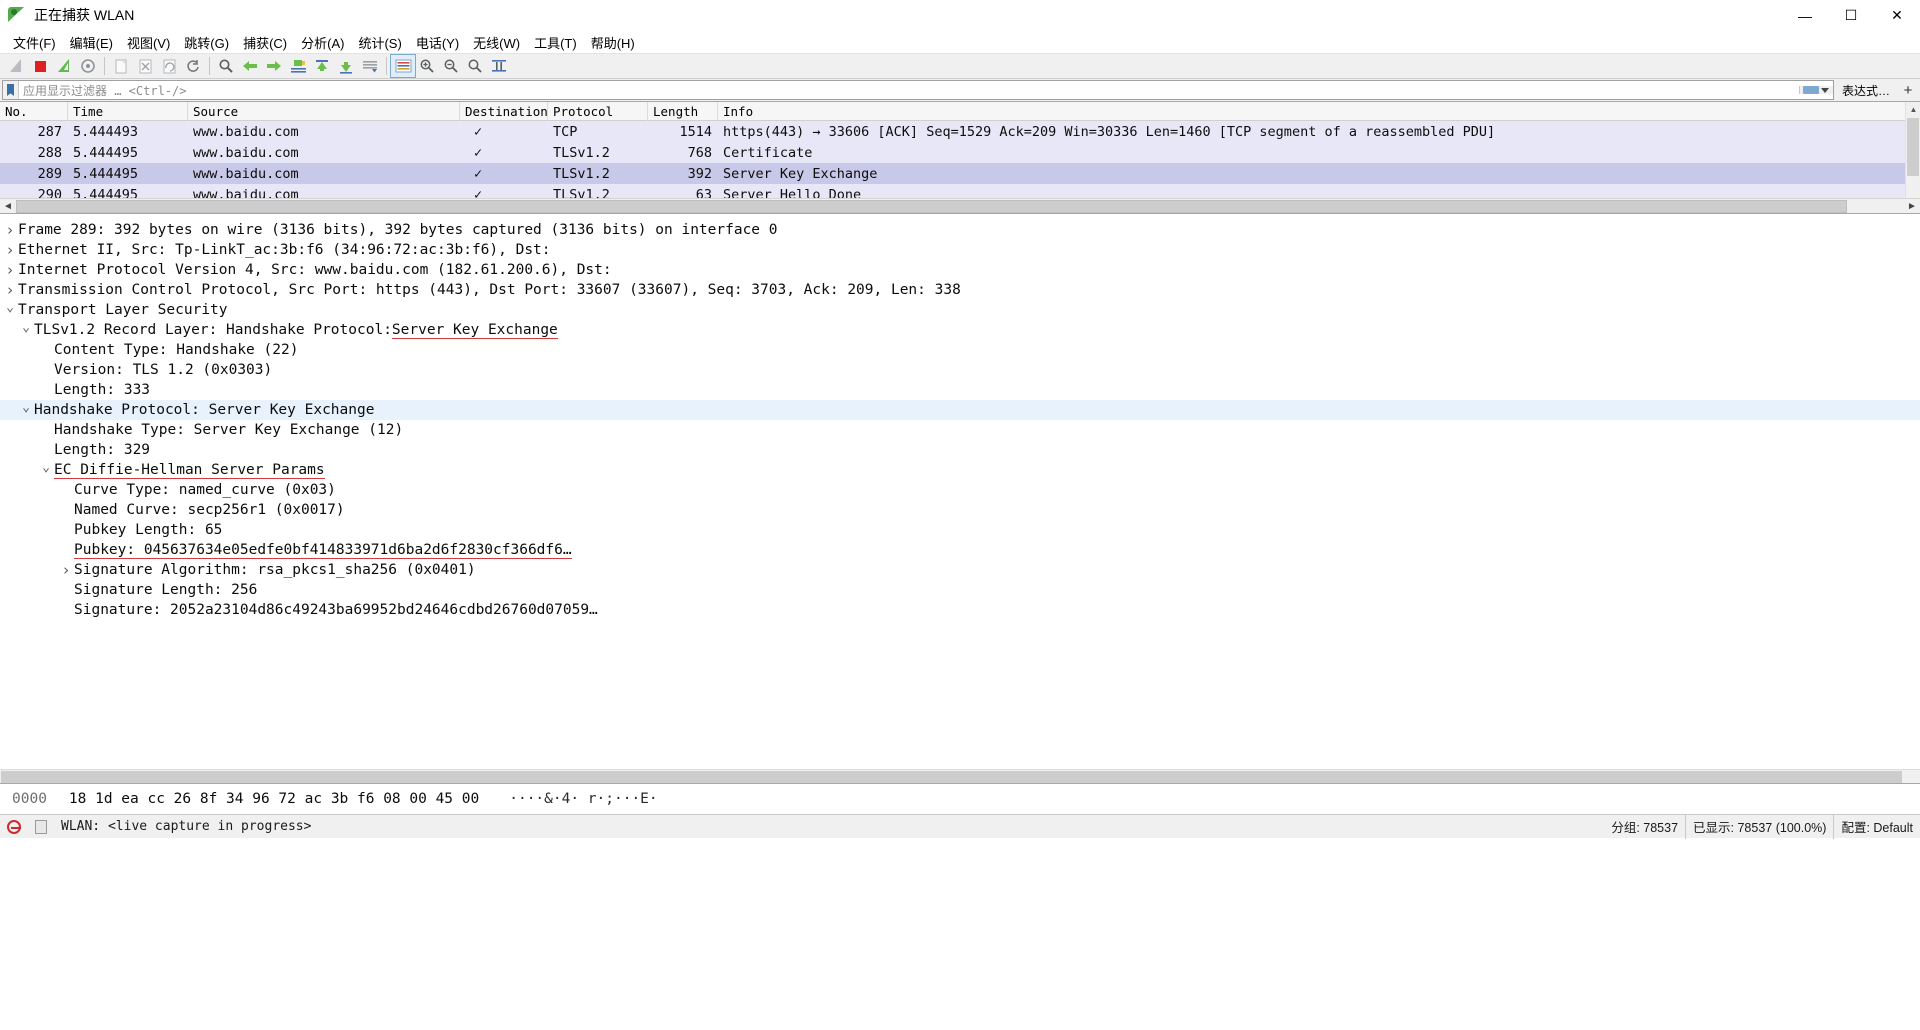  What do you see at coordinates (14, 827) in the screenshot?
I see `capture-status-icon` at bounding box center [14, 827].